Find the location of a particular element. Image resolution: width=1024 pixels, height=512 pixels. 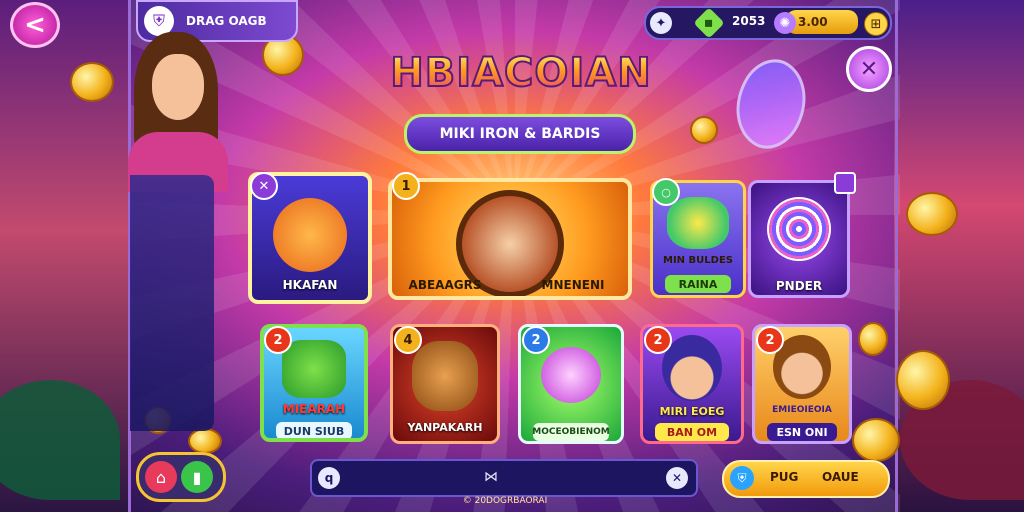

add-coin-icon: ⊞ is located at coordinates (876, 24).